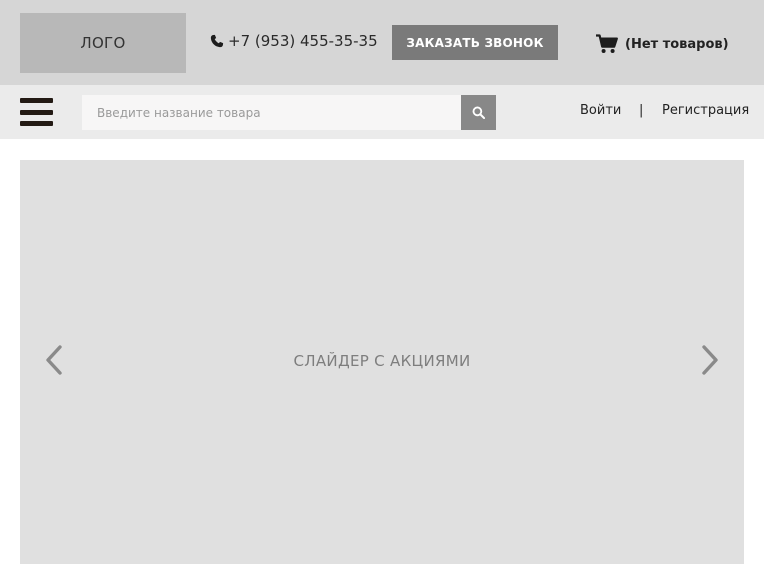 This screenshot has height=573, width=764. Describe the element at coordinates (677, 44) in the screenshot. I see `cart-label: (Нет товаров)` at that location.